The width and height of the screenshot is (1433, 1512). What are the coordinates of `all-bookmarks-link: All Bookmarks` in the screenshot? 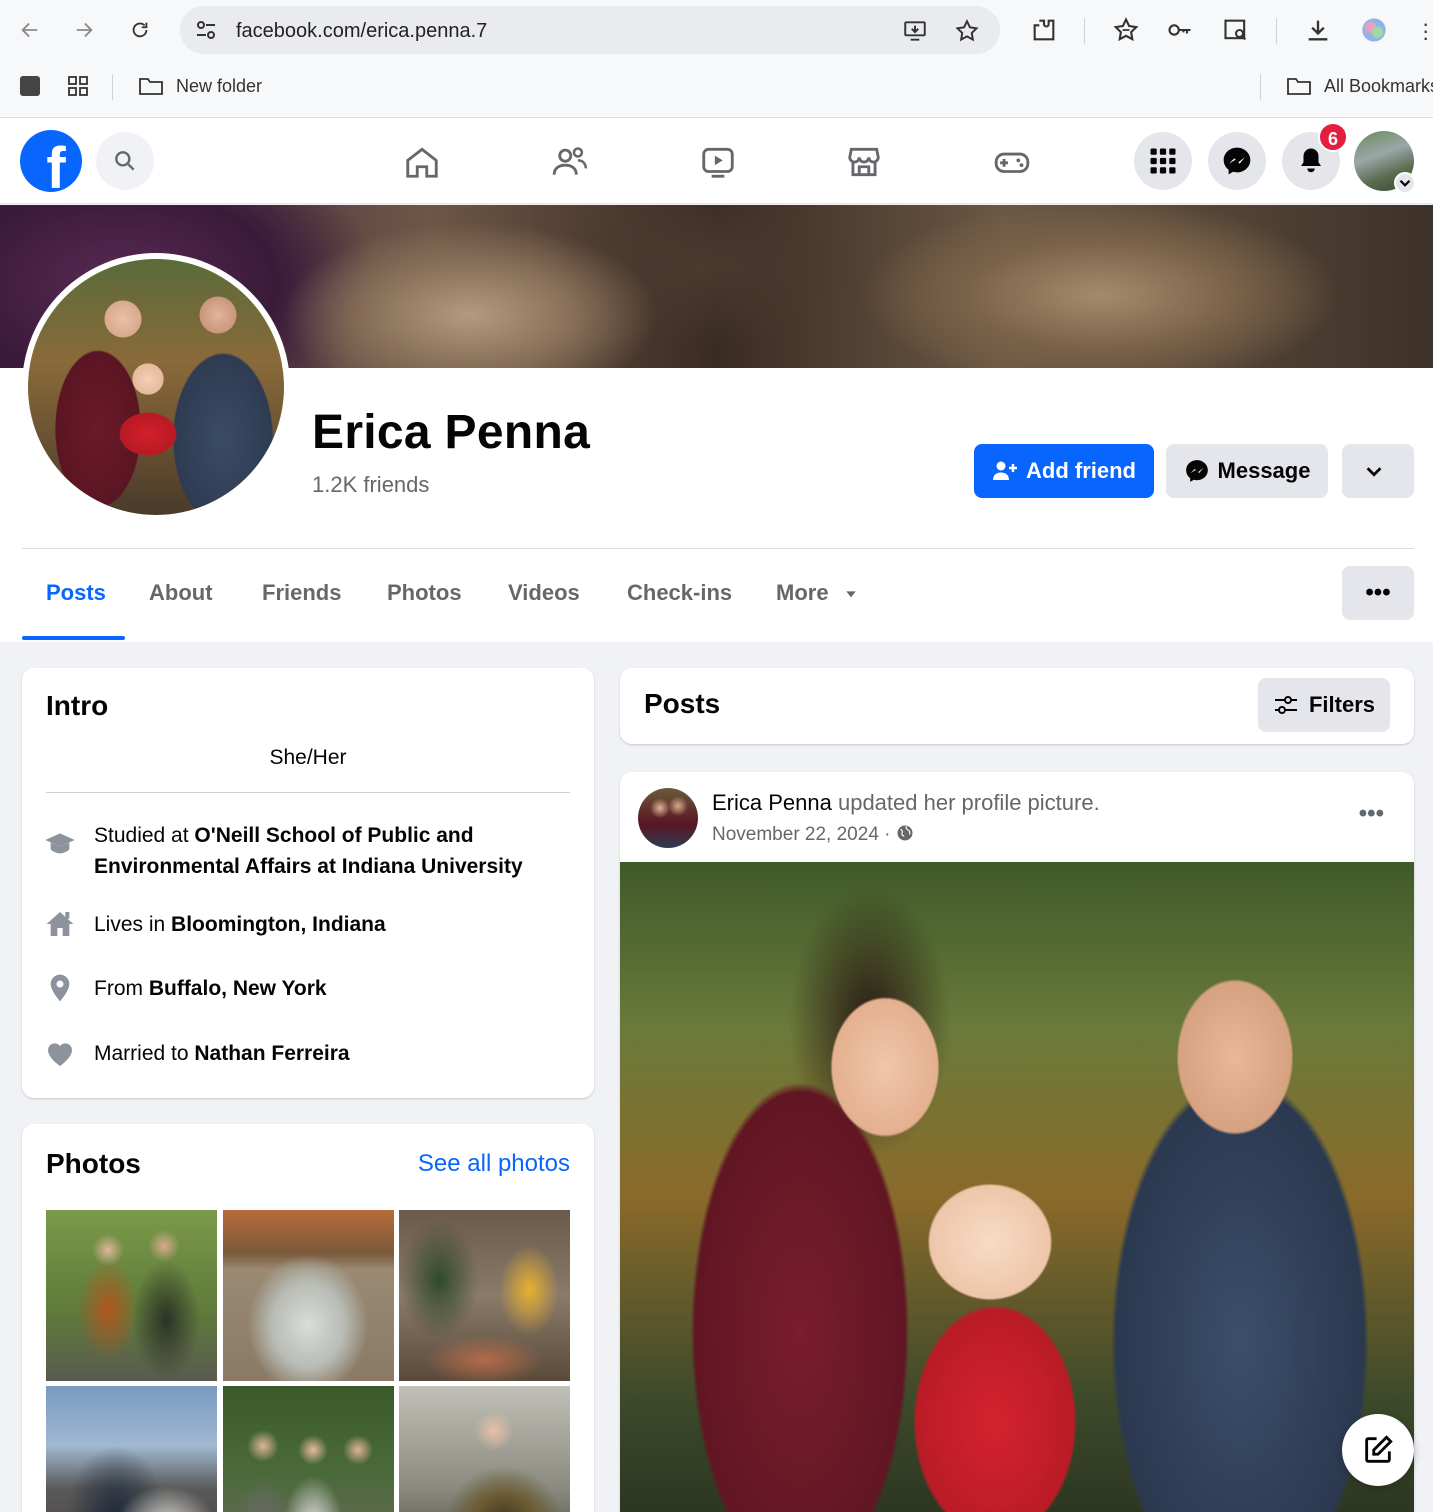 It's located at (1378, 86).